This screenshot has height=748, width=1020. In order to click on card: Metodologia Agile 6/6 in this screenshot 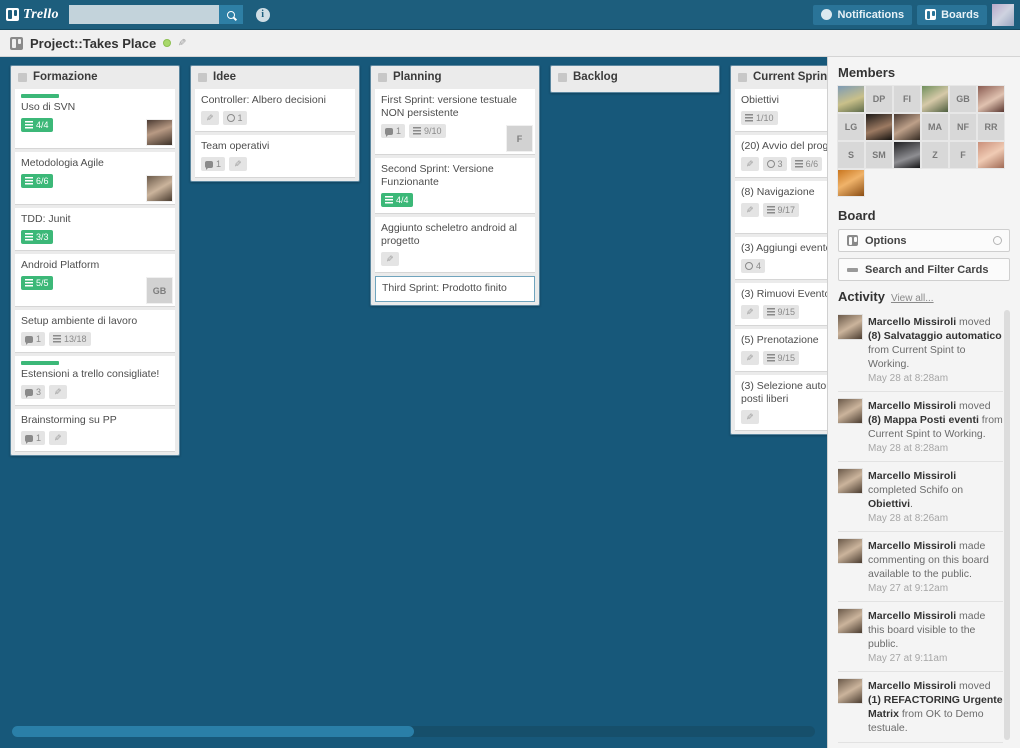, I will do `click(95, 178)`.